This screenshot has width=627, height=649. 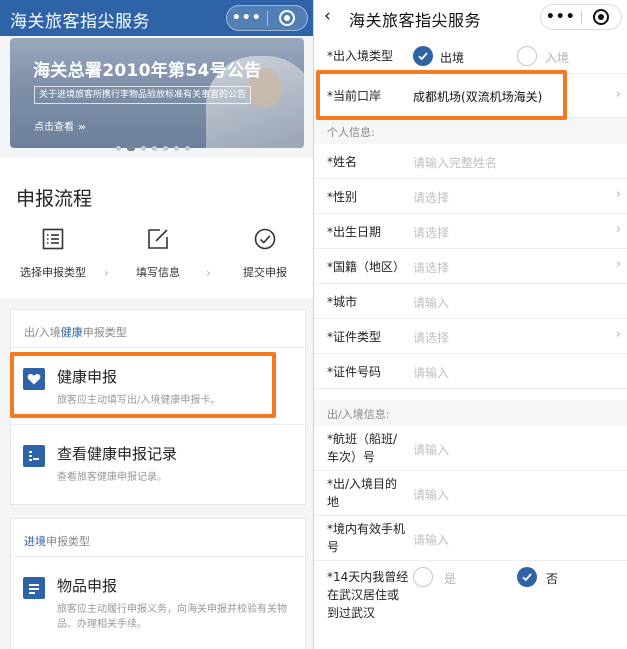 What do you see at coordinates (265, 239) in the screenshot?
I see `check-circle-icon` at bounding box center [265, 239].